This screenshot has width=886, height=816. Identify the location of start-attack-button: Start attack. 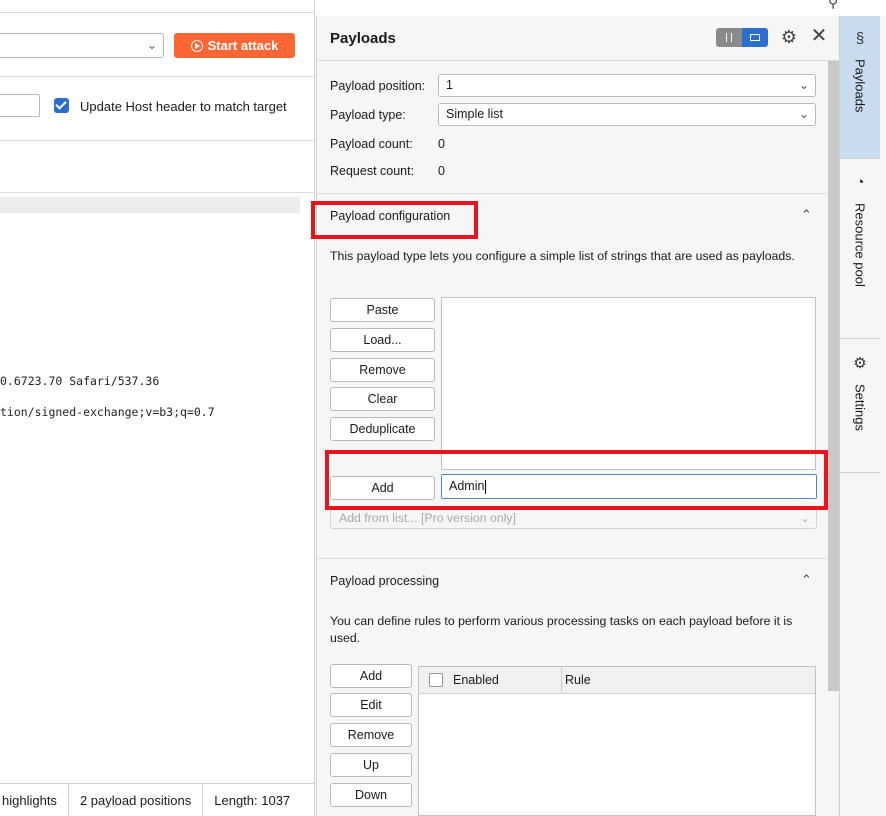
(234, 45).